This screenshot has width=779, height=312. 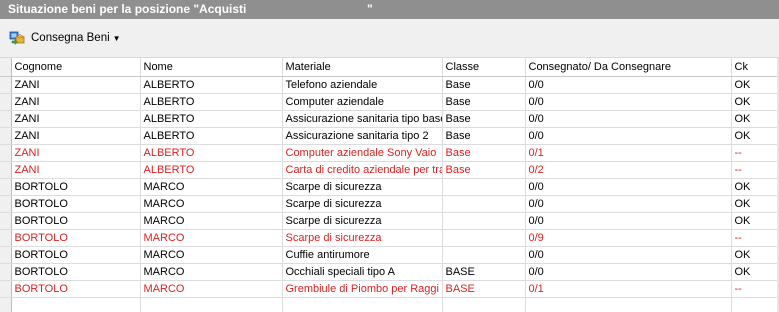 I want to click on cell-materiale: Occhiali speciali tipo A, so click(x=362, y=272).